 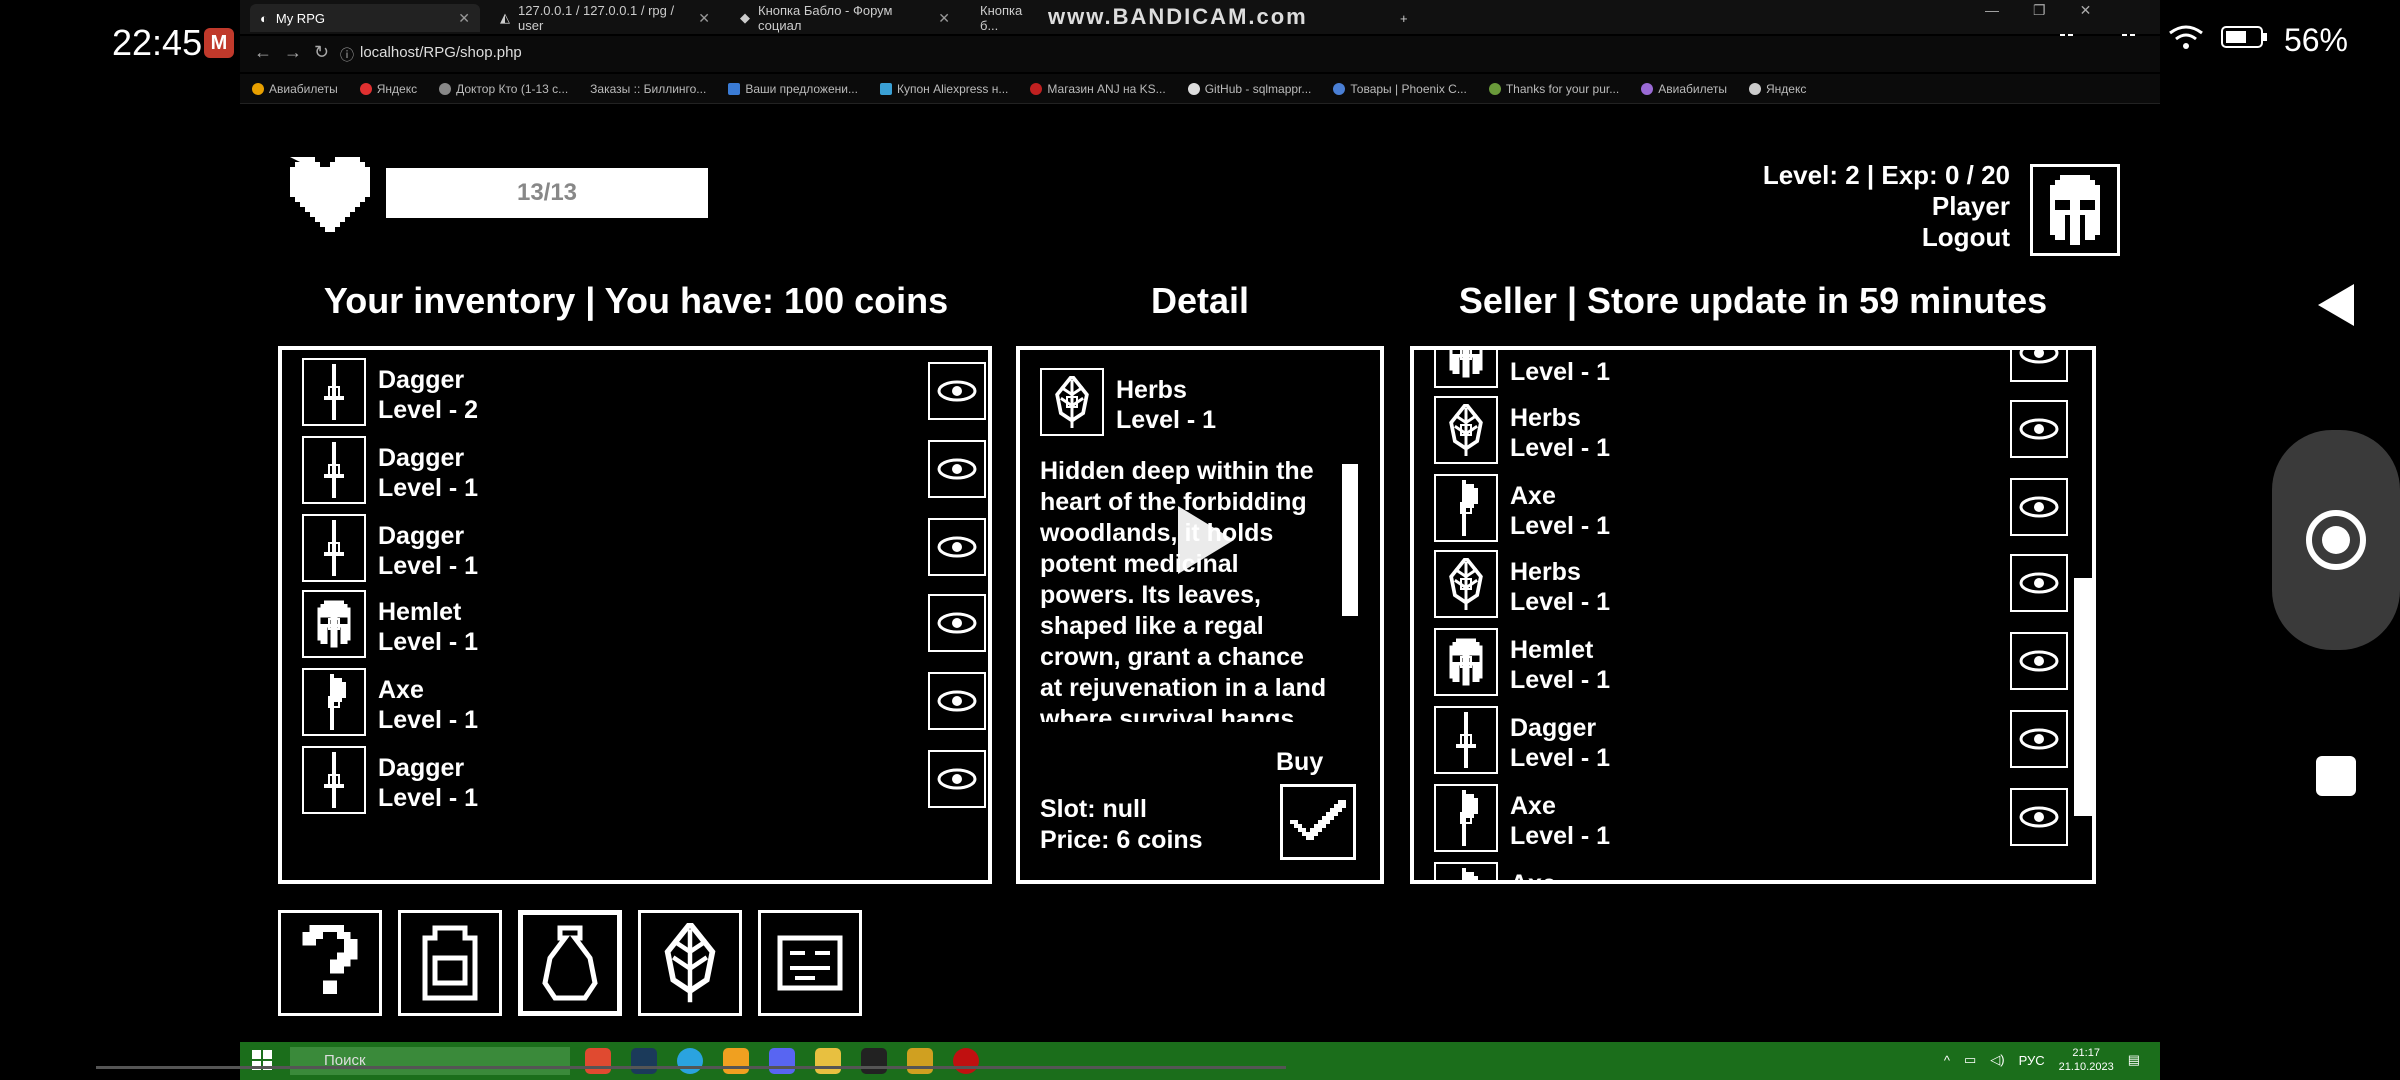 I want to click on record-button, so click(x=2336, y=540).